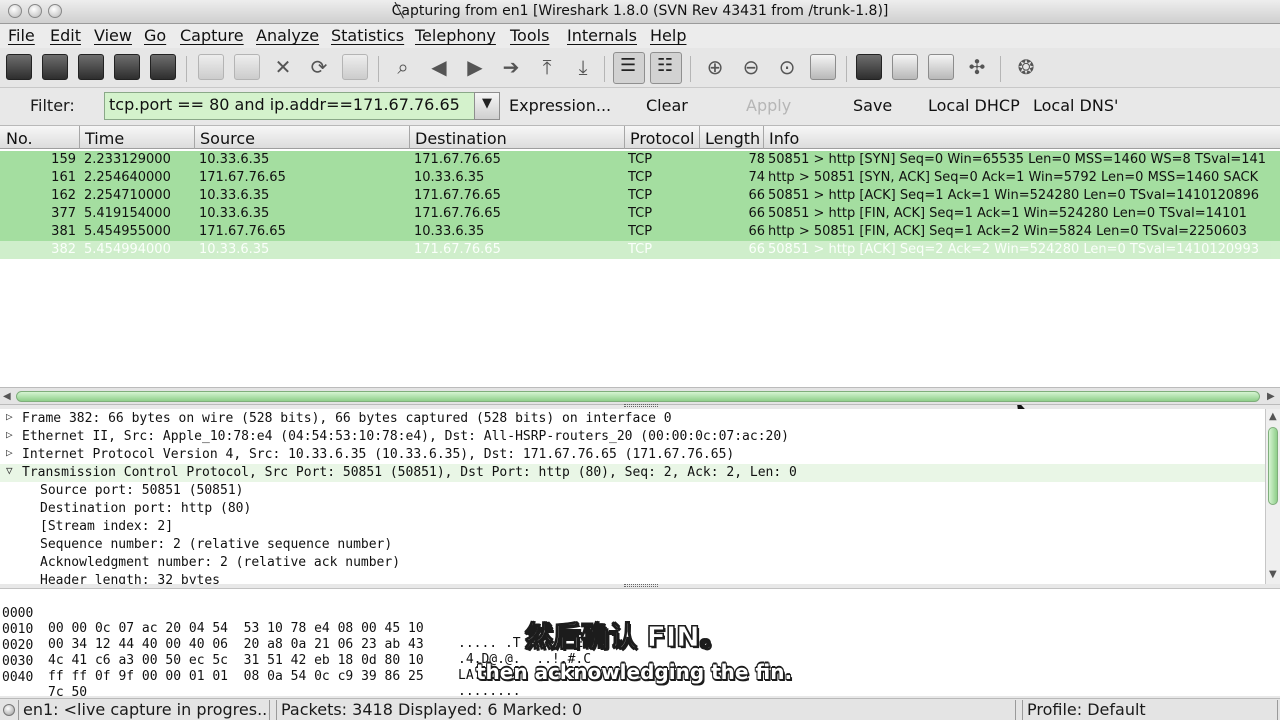  Describe the element at coordinates (290, 106) in the screenshot. I see `display-filter-input: tcp.port == 80 and ip.addr==171.67.76.65` at that location.